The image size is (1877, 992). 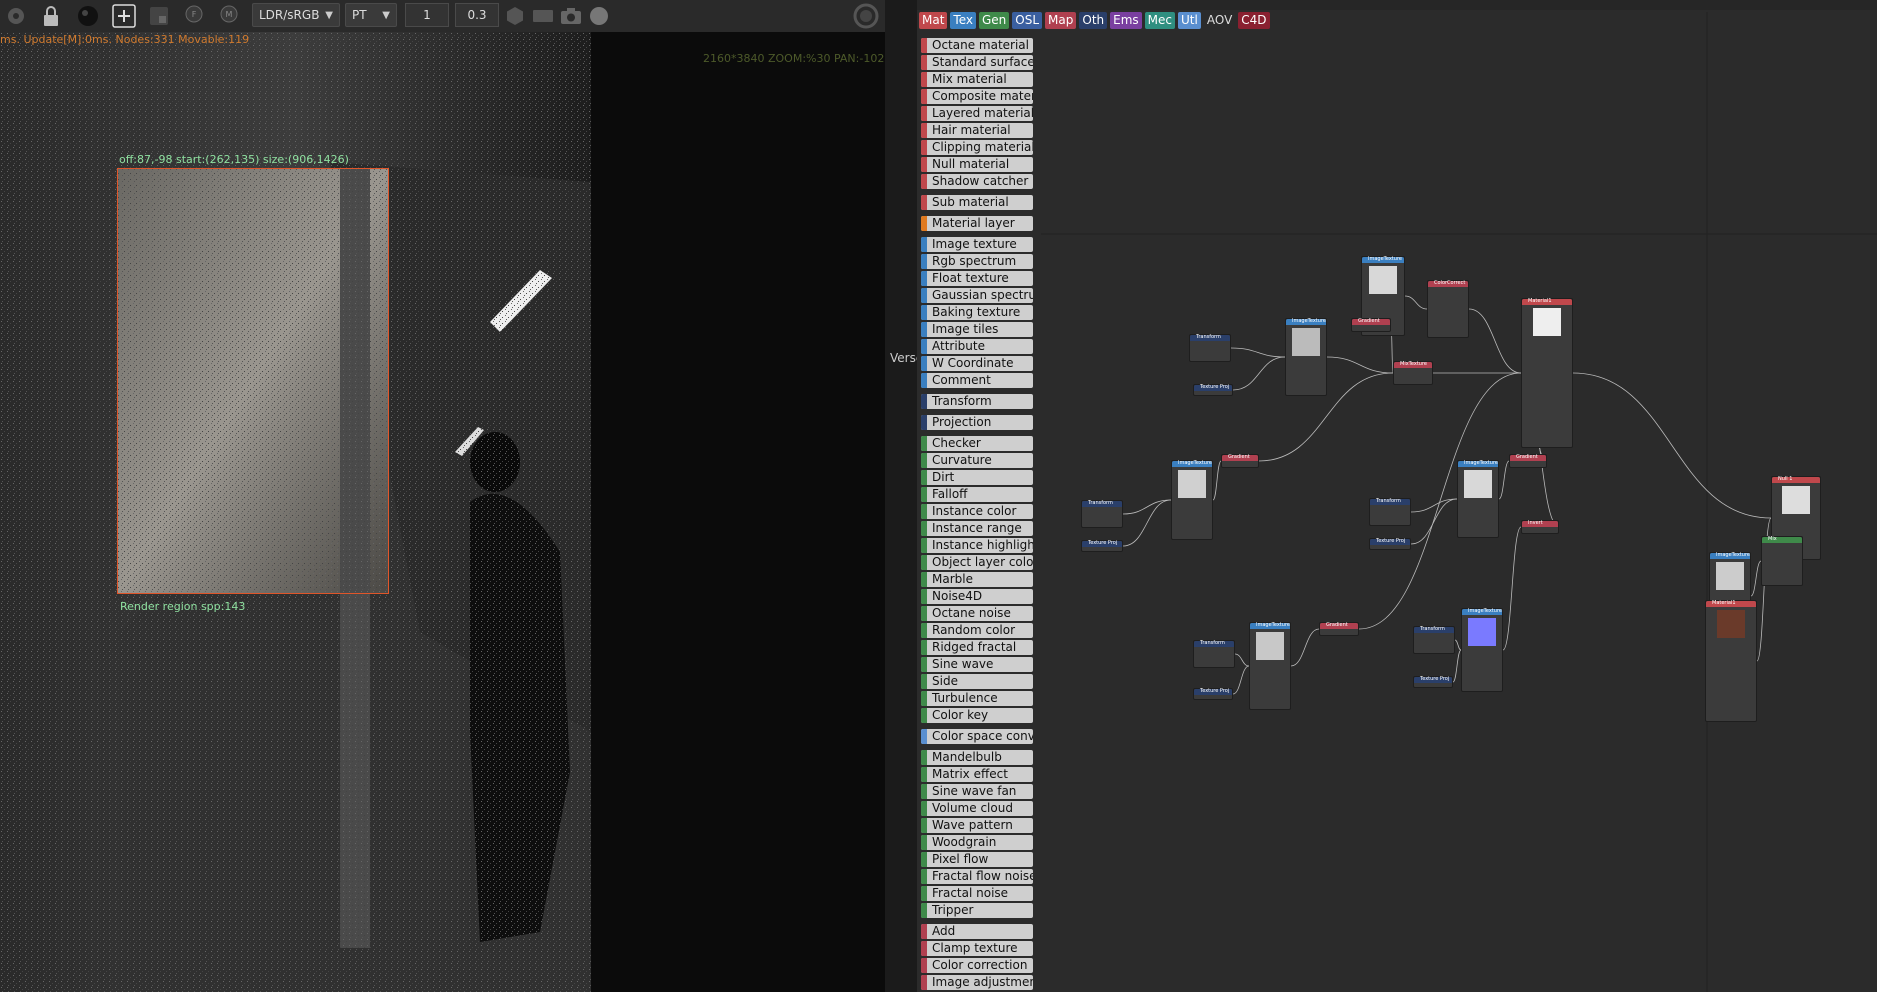 I want to click on category-tab-tex: Tex, so click(x=963, y=20).